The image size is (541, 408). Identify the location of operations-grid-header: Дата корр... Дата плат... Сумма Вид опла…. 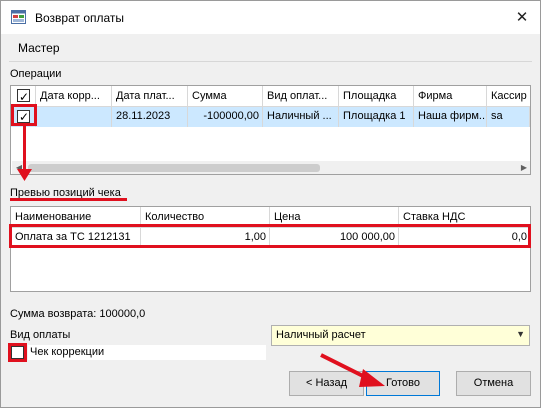
(270, 96).